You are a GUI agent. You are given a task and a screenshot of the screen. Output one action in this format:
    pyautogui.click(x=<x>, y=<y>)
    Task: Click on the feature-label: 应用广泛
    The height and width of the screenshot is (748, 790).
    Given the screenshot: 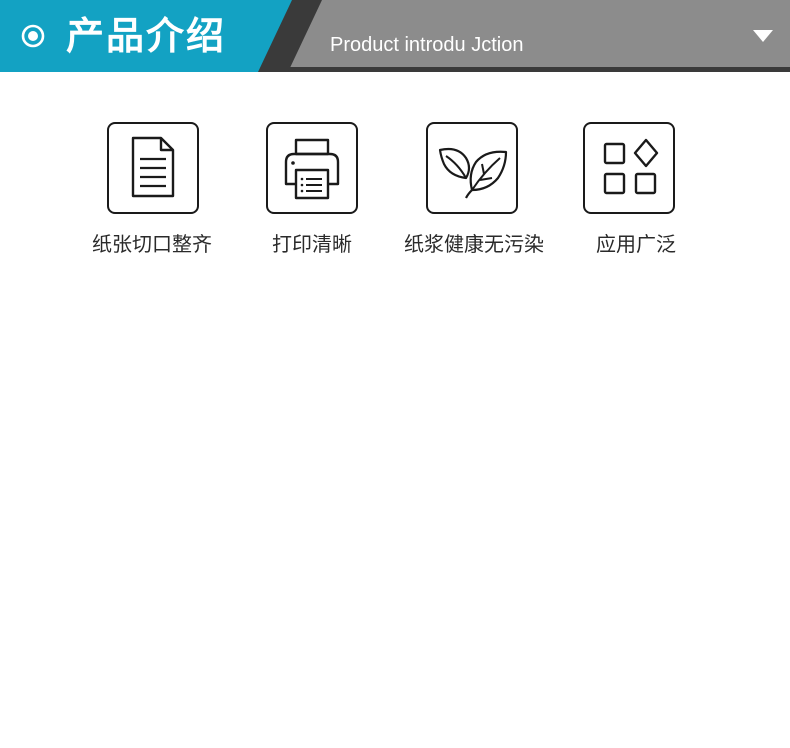 What is the action you would take?
    pyautogui.click(x=636, y=244)
    